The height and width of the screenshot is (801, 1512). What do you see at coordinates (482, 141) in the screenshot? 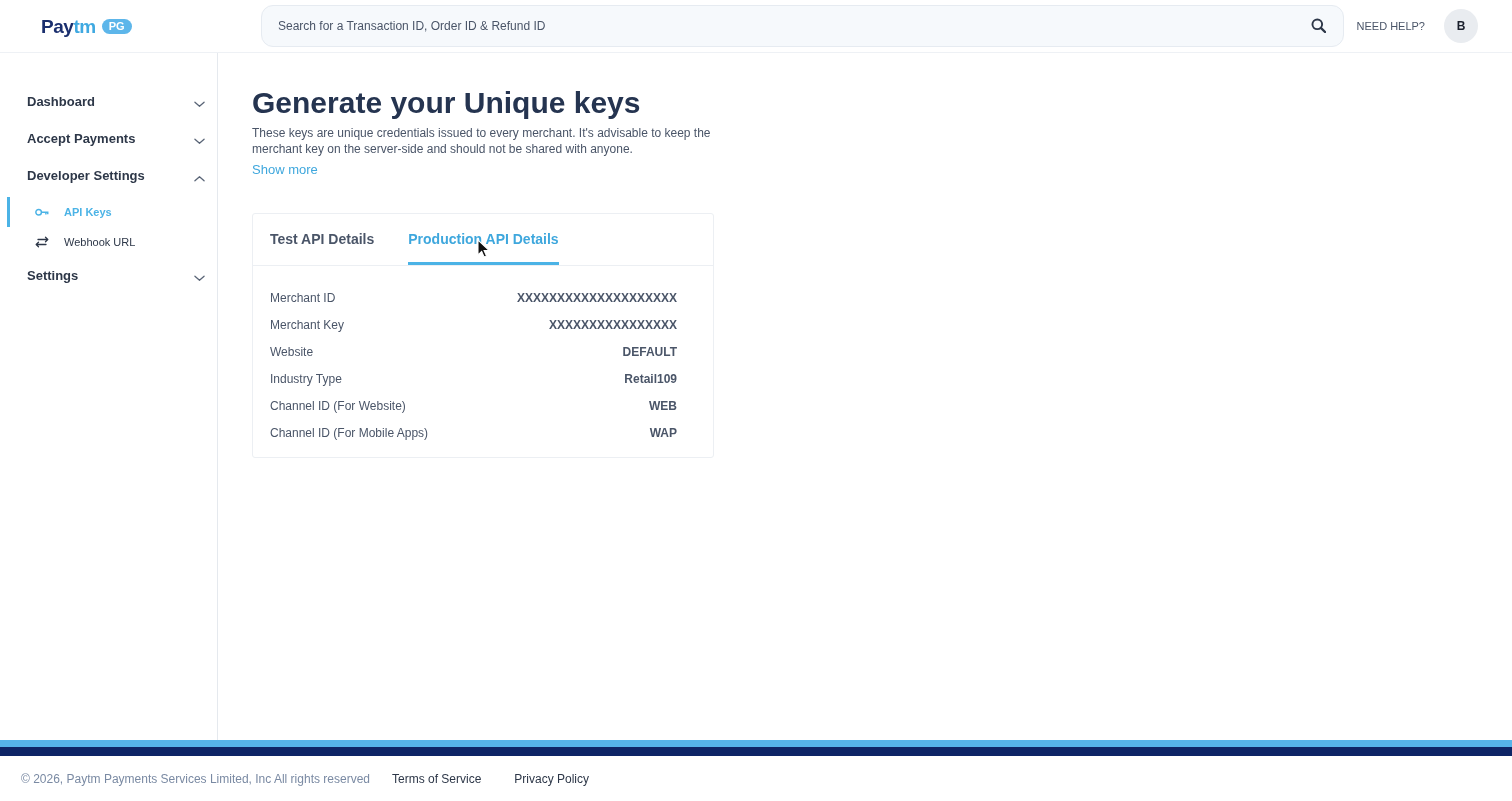
I see `page-description: These keys are unique credentials issued to every merchant. It's advisable to keep the merchant key on the server-side and should not be shared with anyone.` at bounding box center [482, 141].